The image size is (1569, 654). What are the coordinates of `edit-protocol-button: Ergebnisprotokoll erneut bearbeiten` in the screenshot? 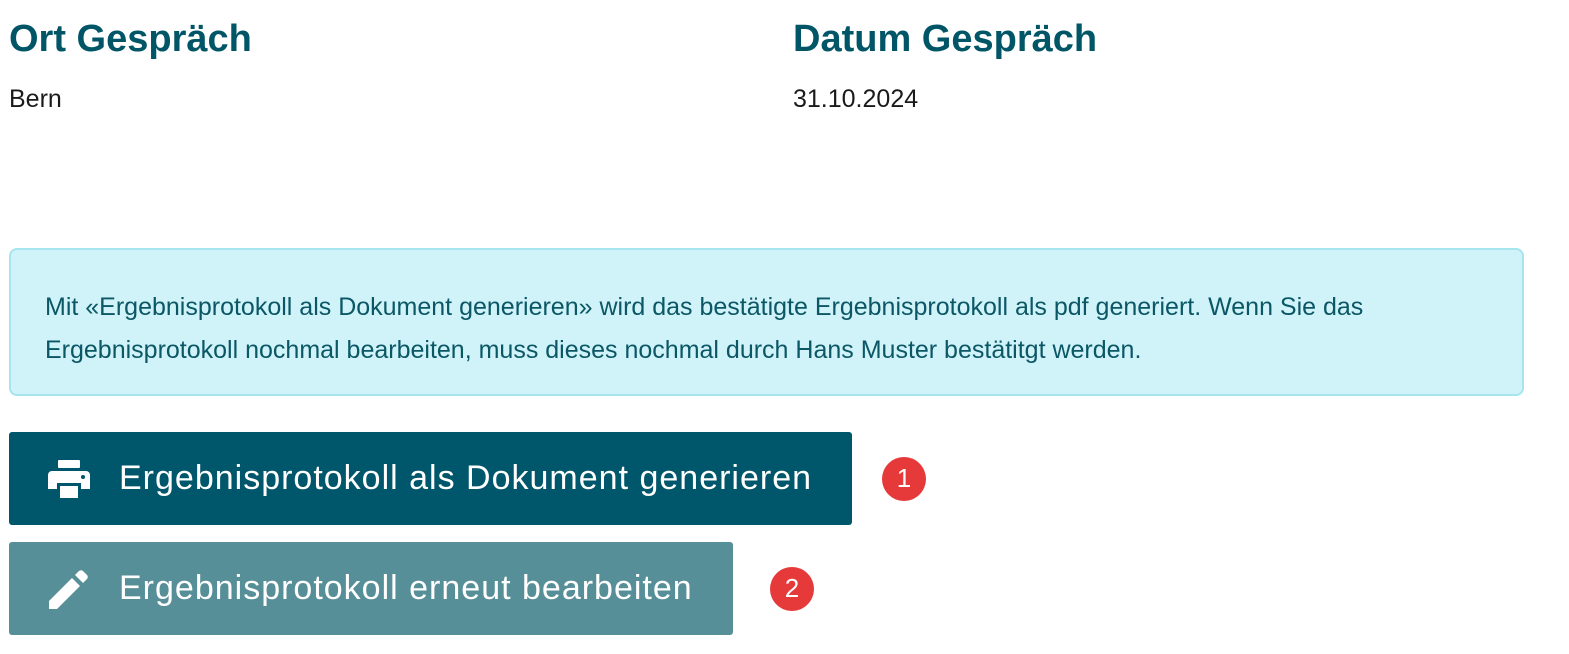 It's located at (371, 588).